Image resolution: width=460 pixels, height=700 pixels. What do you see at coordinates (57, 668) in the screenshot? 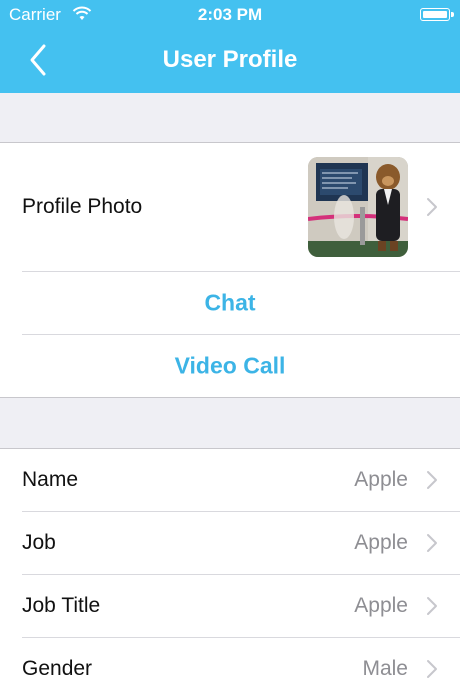
I see `gender-label: Gender` at bounding box center [57, 668].